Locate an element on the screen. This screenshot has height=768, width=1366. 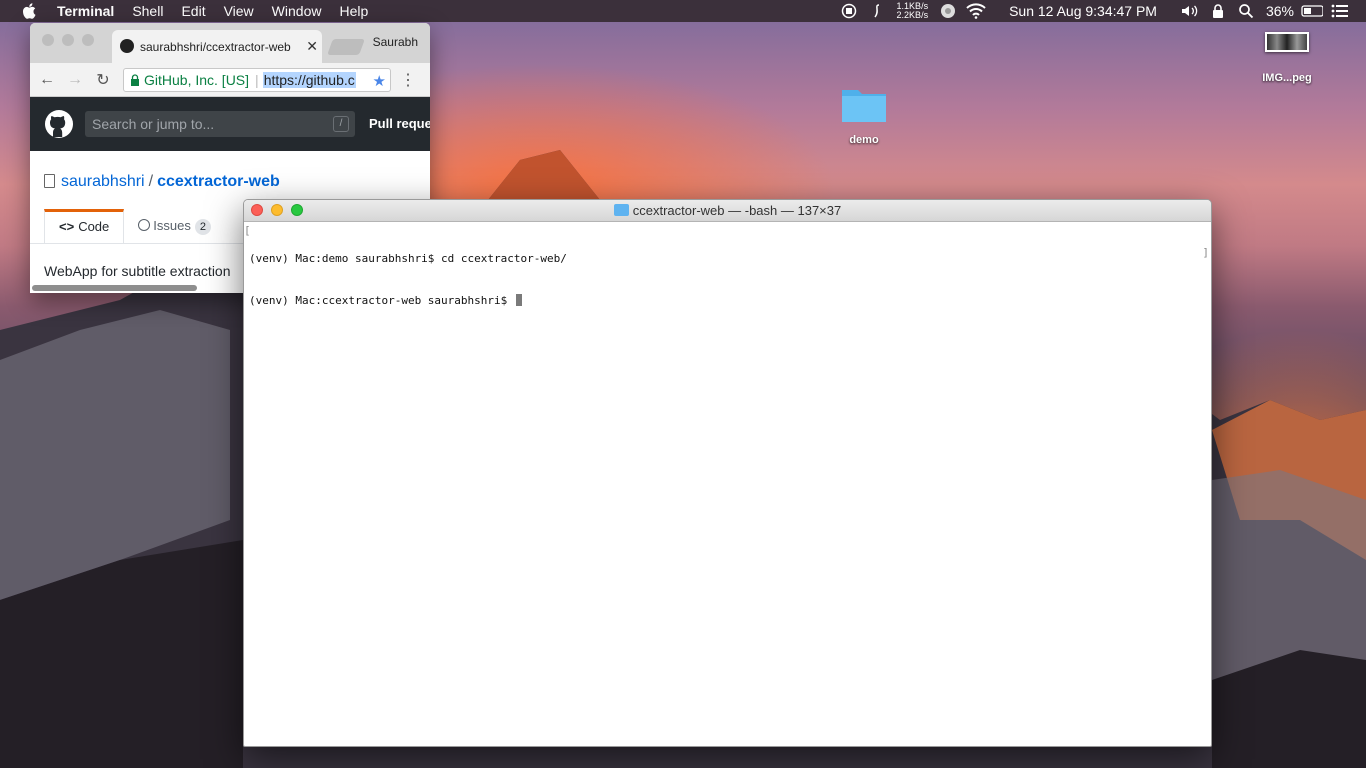
menu-edit: Edit is located at coordinates (193, 11).